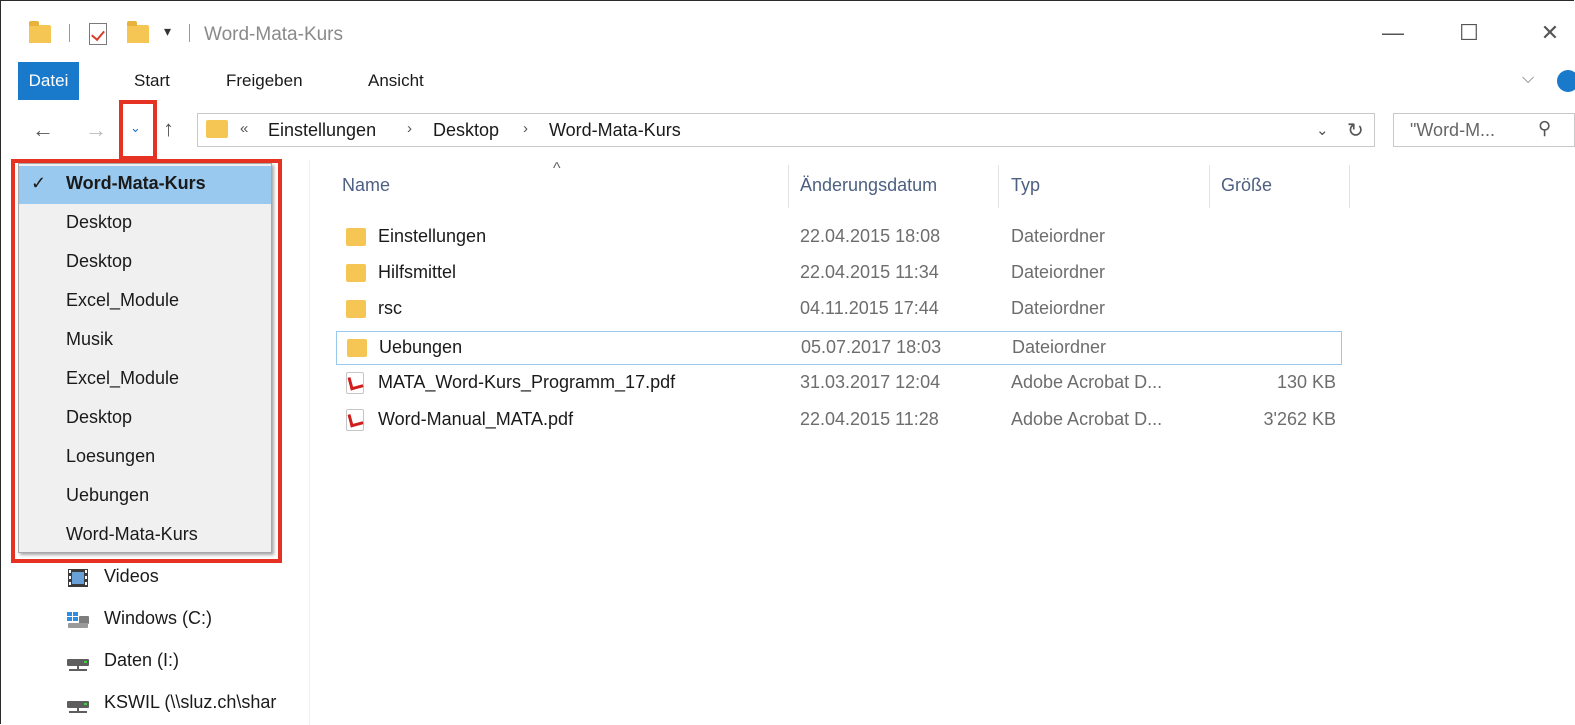 Image resolution: width=1575 pixels, height=725 pixels. What do you see at coordinates (142, 660) in the screenshot?
I see `nav-item-label: Daten (I:)` at bounding box center [142, 660].